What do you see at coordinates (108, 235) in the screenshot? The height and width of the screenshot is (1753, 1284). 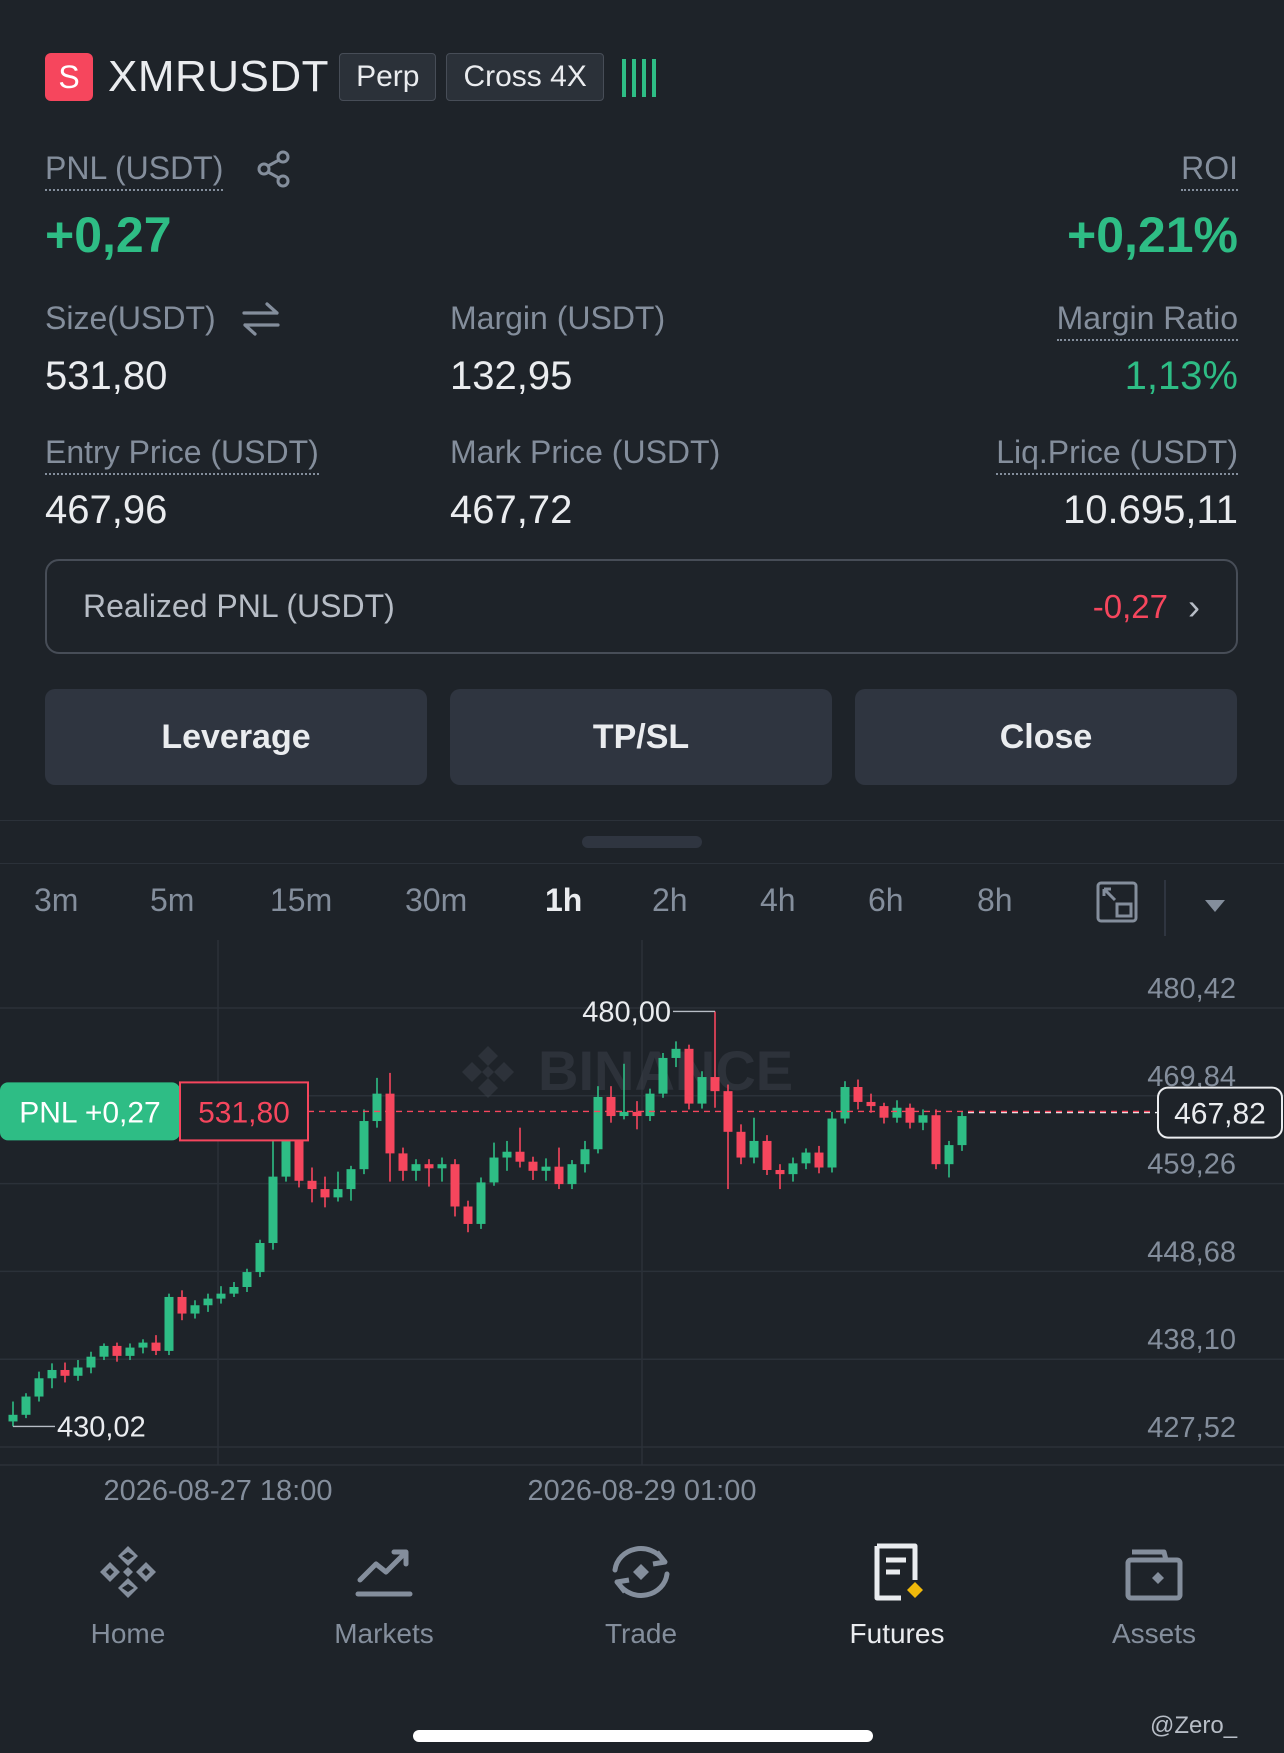 I see `pnl-value: +0,27` at bounding box center [108, 235].